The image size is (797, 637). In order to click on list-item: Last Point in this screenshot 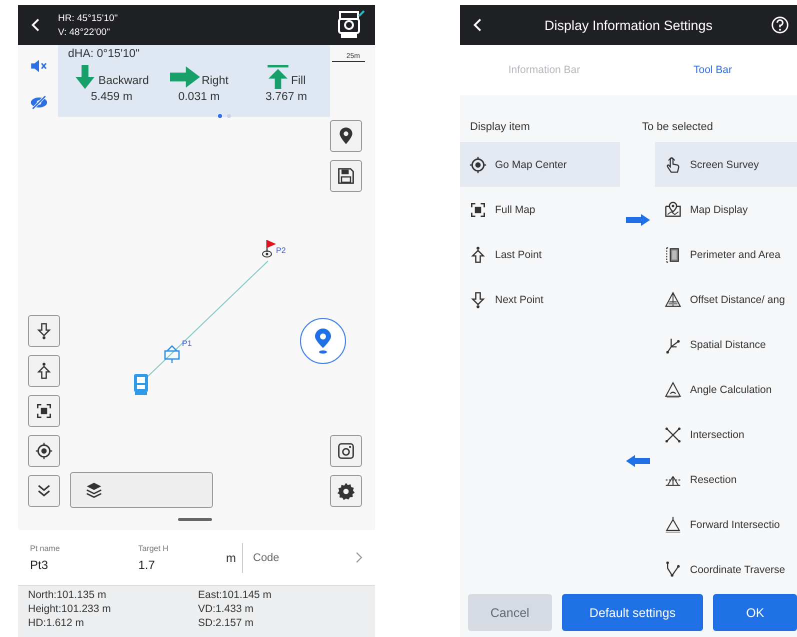, I will do `click(540, 254)`.